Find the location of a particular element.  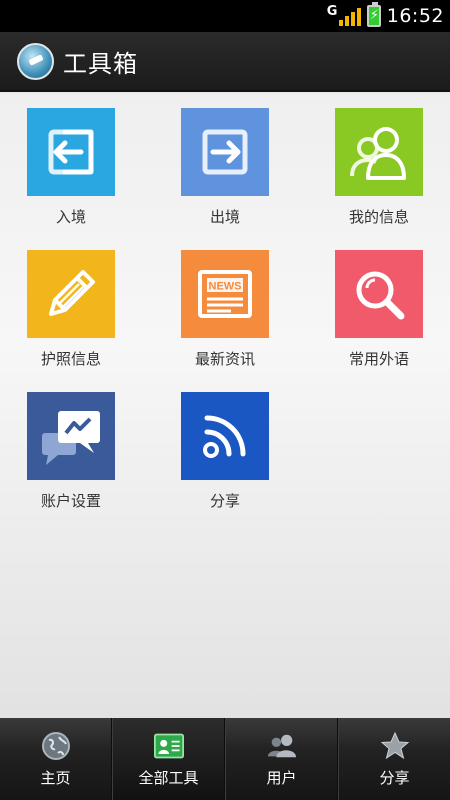

id-card-icon is located at coordinates (168, 746).